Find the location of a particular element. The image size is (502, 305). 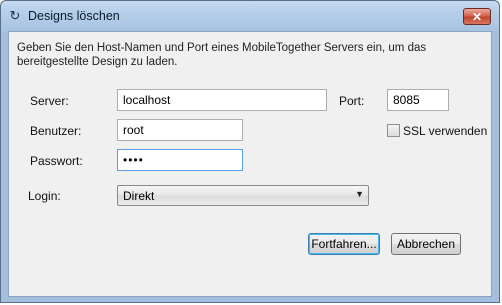

user-input is located at coordinates (180, 130).